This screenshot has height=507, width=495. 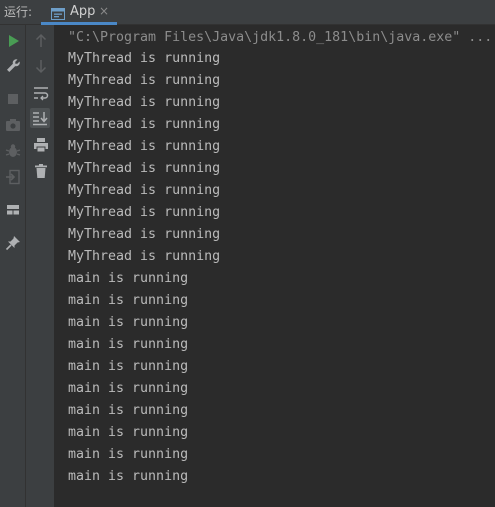 What do you see at coordinates (41, 145) in the screenshot?
I see `print-icon` at bounding box center [41, 145].